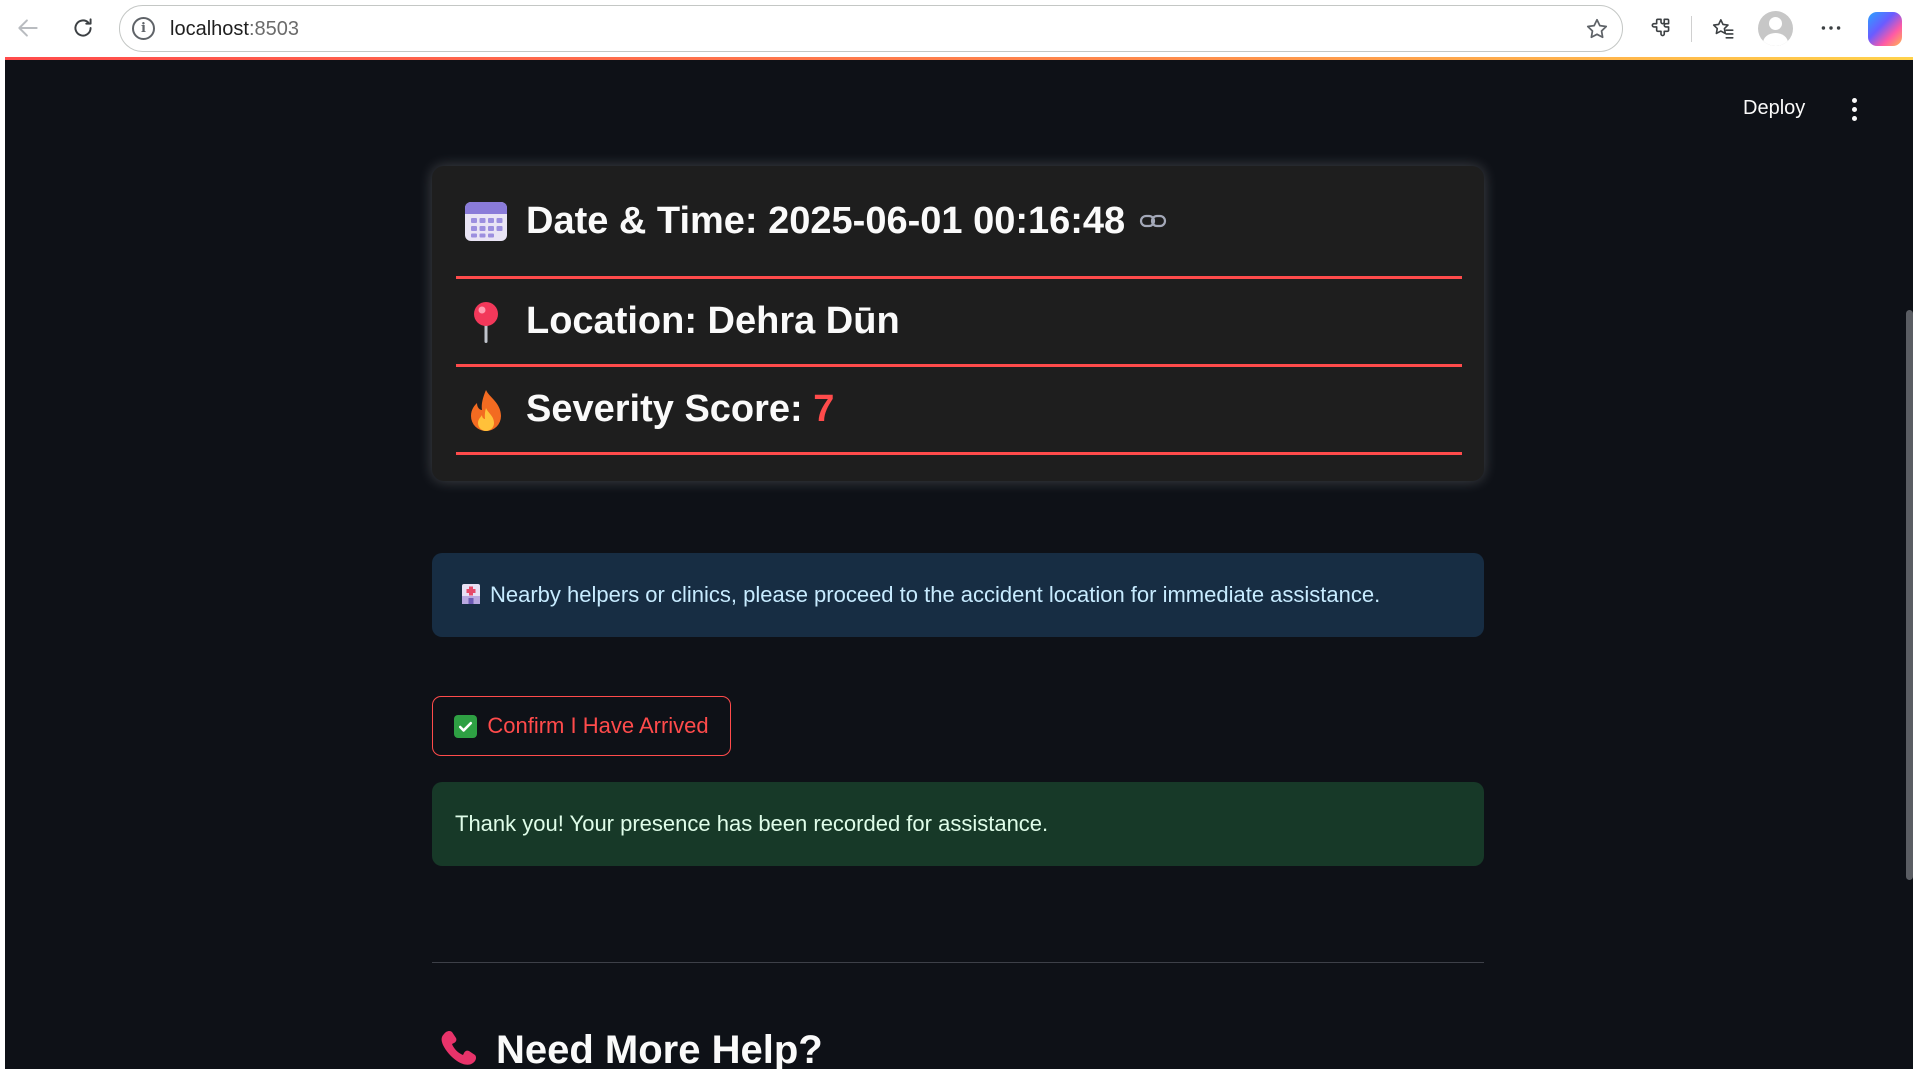  Describe the element at coordinates (143, 28) in the screenshot. I see `info-icon: i` at that location.